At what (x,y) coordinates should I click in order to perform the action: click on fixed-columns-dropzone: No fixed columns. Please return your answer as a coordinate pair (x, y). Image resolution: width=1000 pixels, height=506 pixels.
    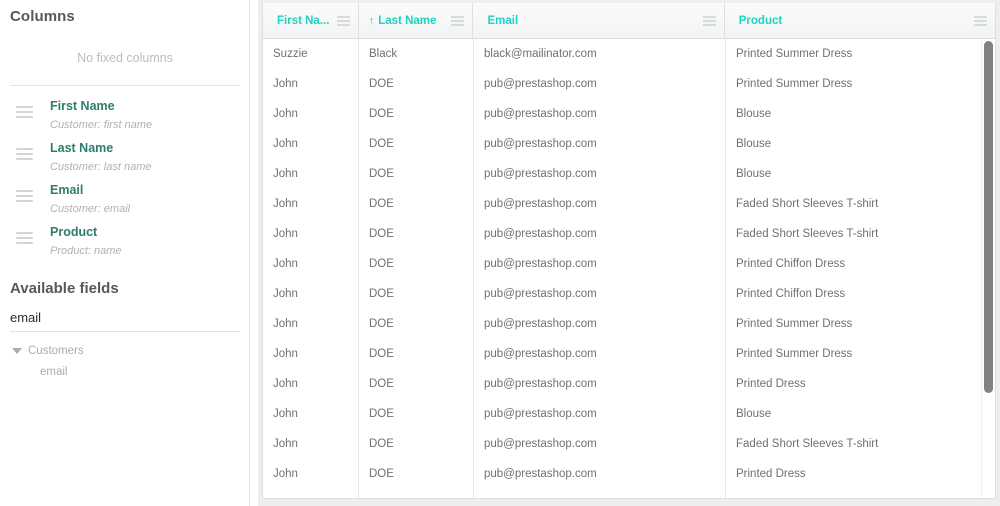
    Looking at the image, I should click on (125, 58).